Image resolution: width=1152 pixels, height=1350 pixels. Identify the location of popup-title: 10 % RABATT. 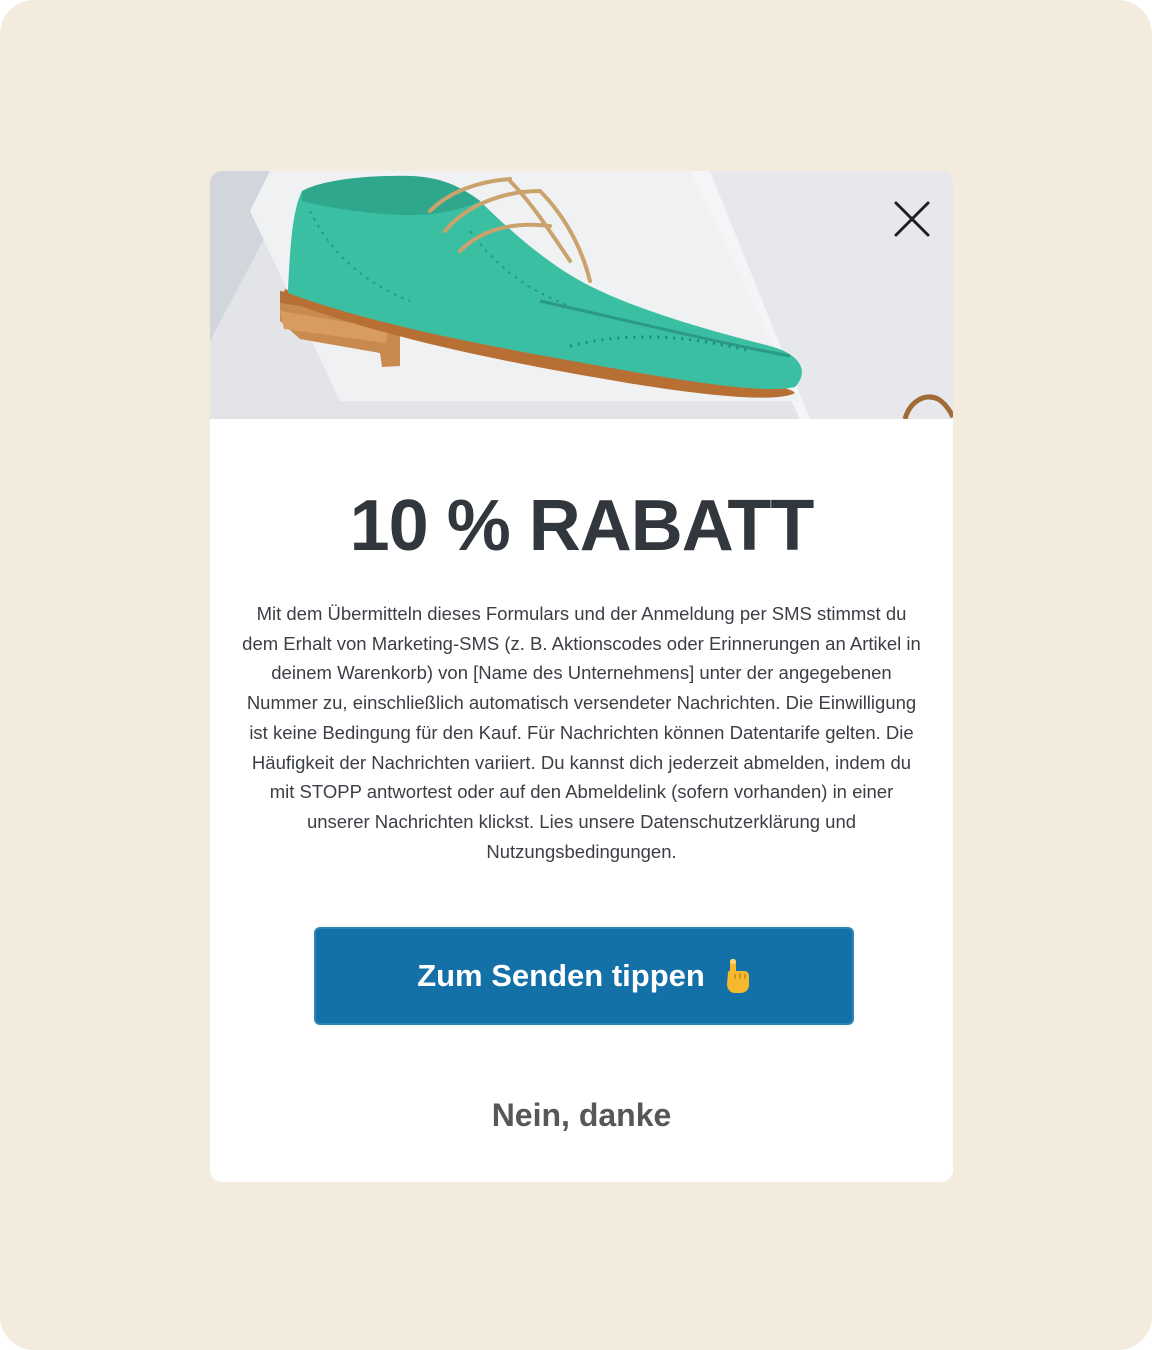
(582, 526).